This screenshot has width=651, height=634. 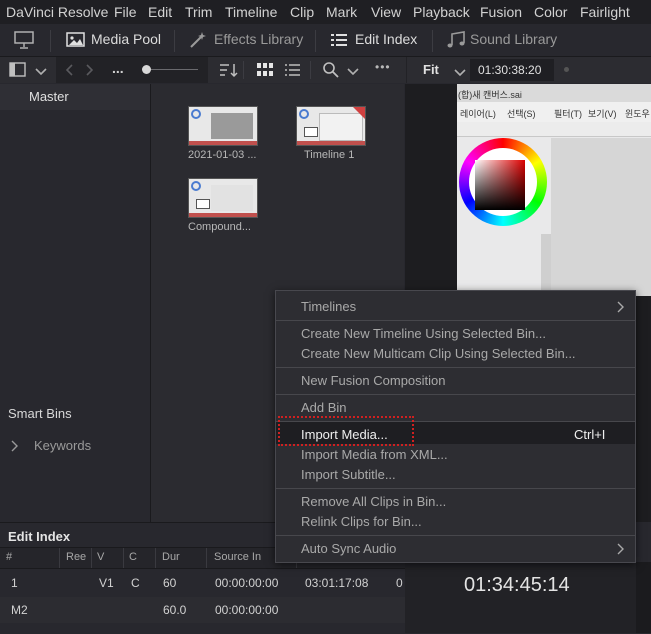 What do you see at coordinates (383, 67) in the screenshot?
I see `more-options-icon: •••` at bounding box center [383, 67].